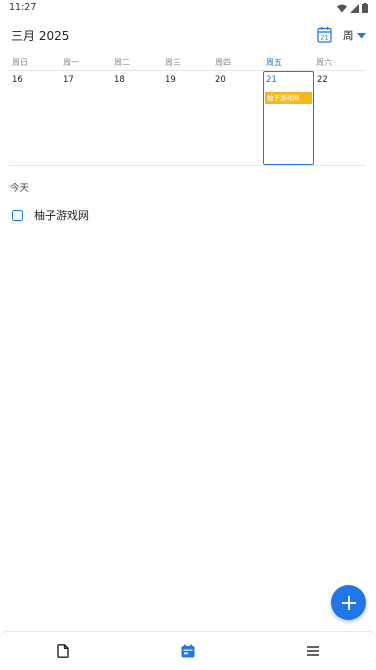  I want to click on task-checkbox, so click(17, 215).